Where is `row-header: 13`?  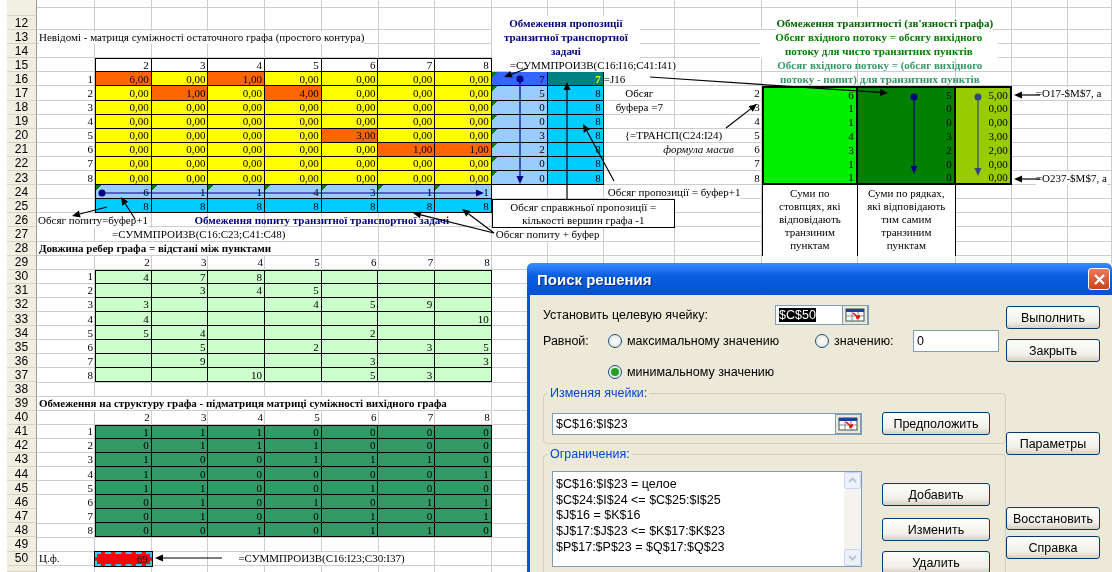 row-header: 13 is located at coordinates (22, 37).